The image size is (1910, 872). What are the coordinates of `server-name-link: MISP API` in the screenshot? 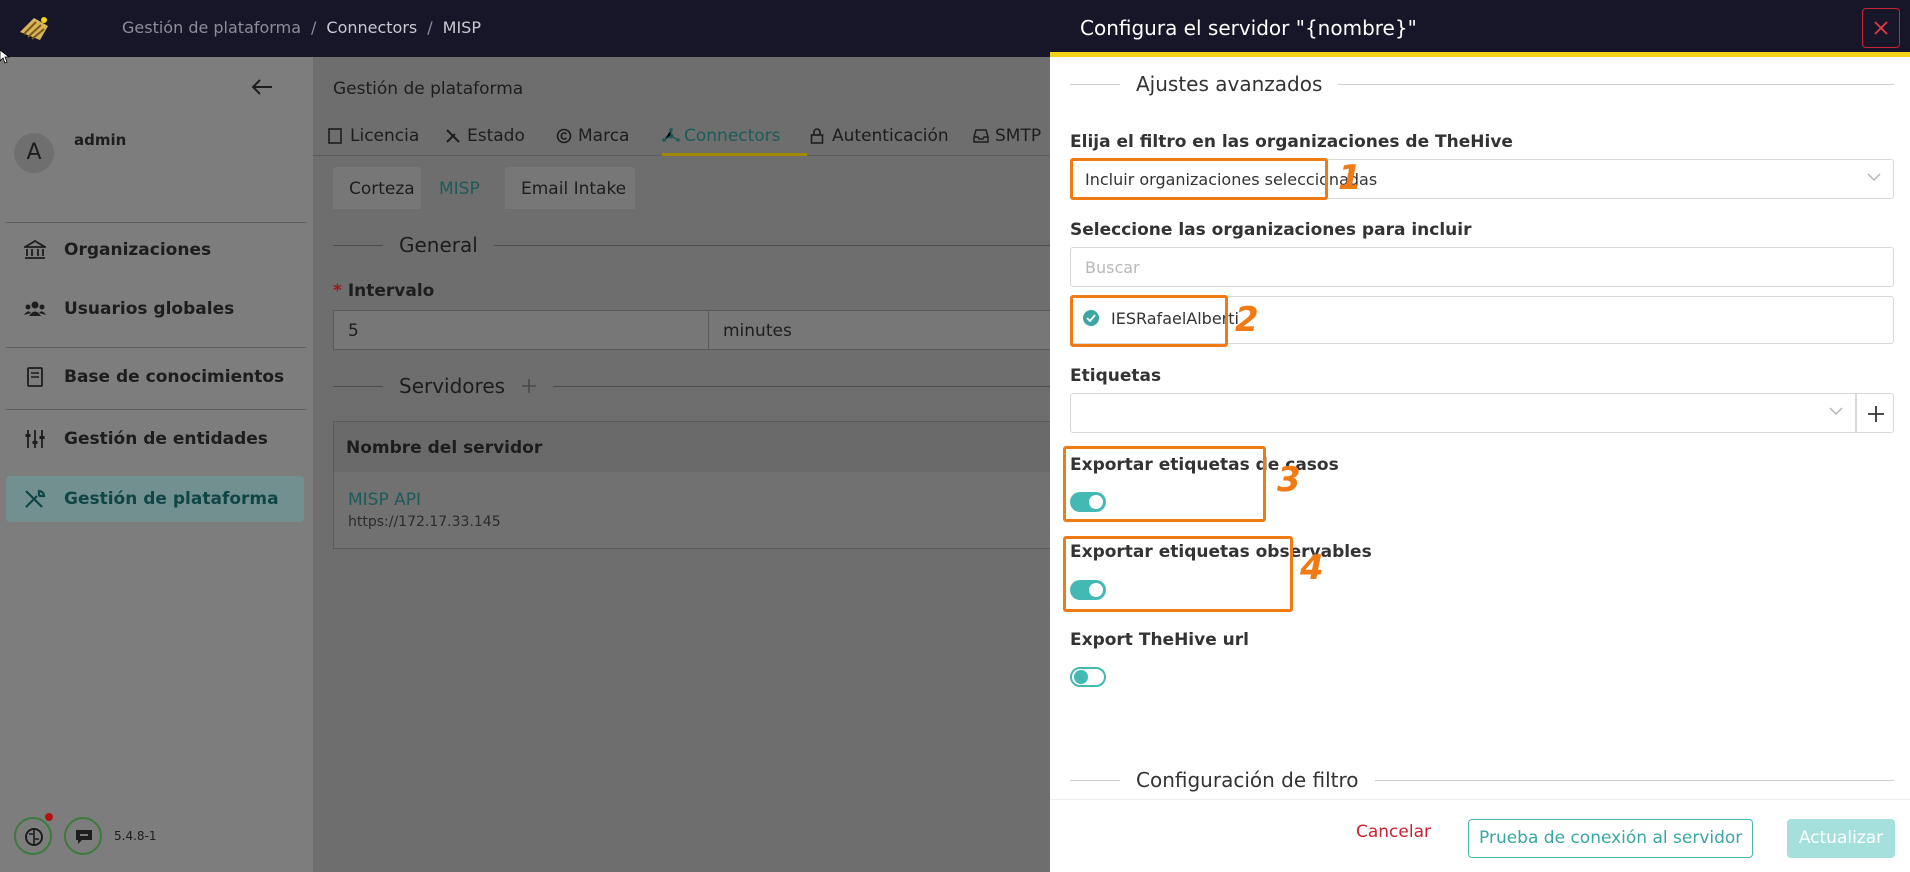 It's located at (384, 500).